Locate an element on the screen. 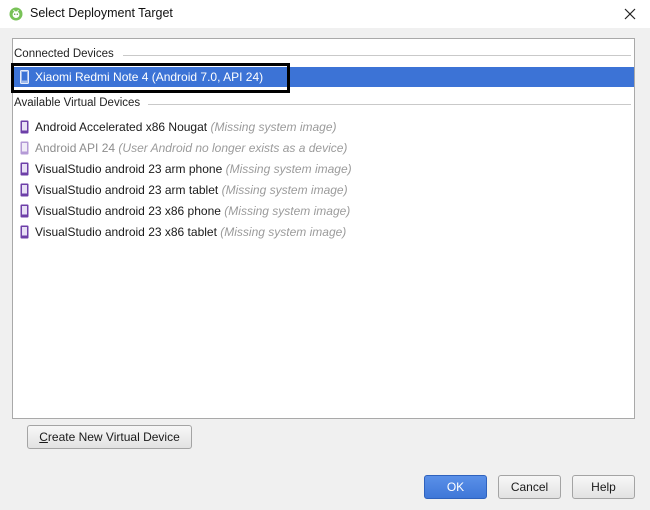 Image resolution: width=650 pixels, height=510 pixels. mnemonic-letter: C is located at coordinates (43, 437).